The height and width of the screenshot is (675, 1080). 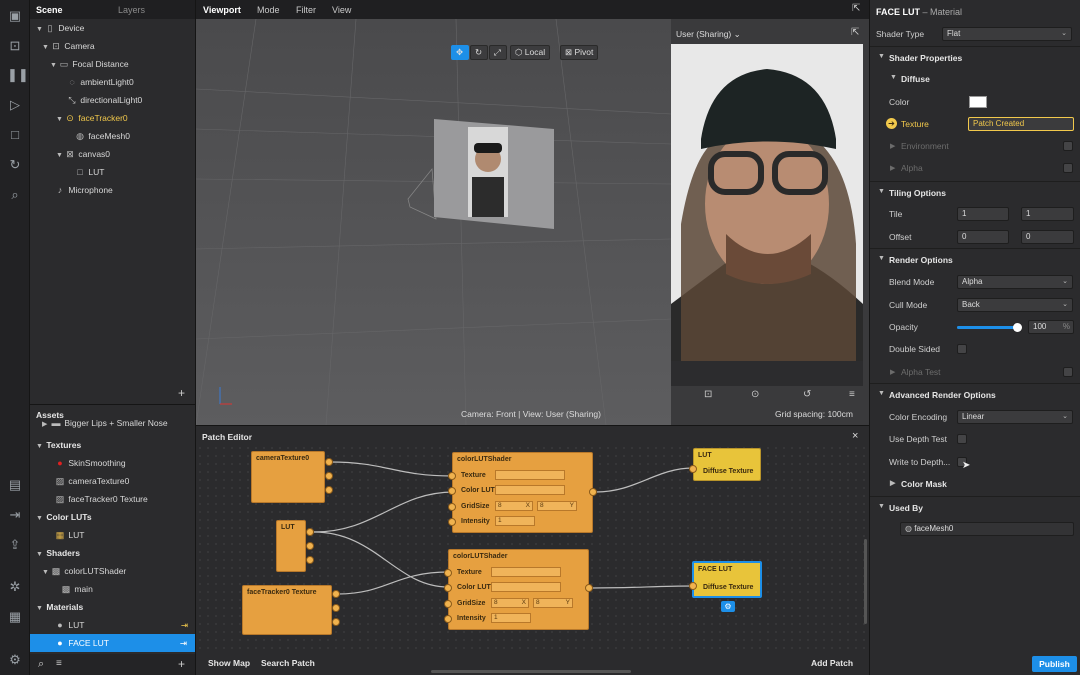 I want to click on color-swatch, so click(x=978, y=102).